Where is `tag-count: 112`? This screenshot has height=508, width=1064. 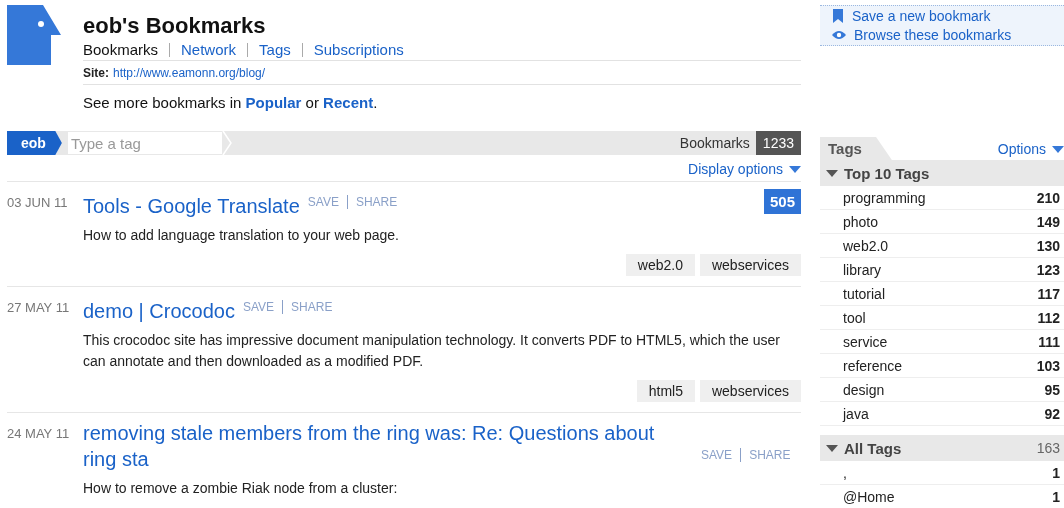 tag-count: 112 is located at coordinates (1048, 317).